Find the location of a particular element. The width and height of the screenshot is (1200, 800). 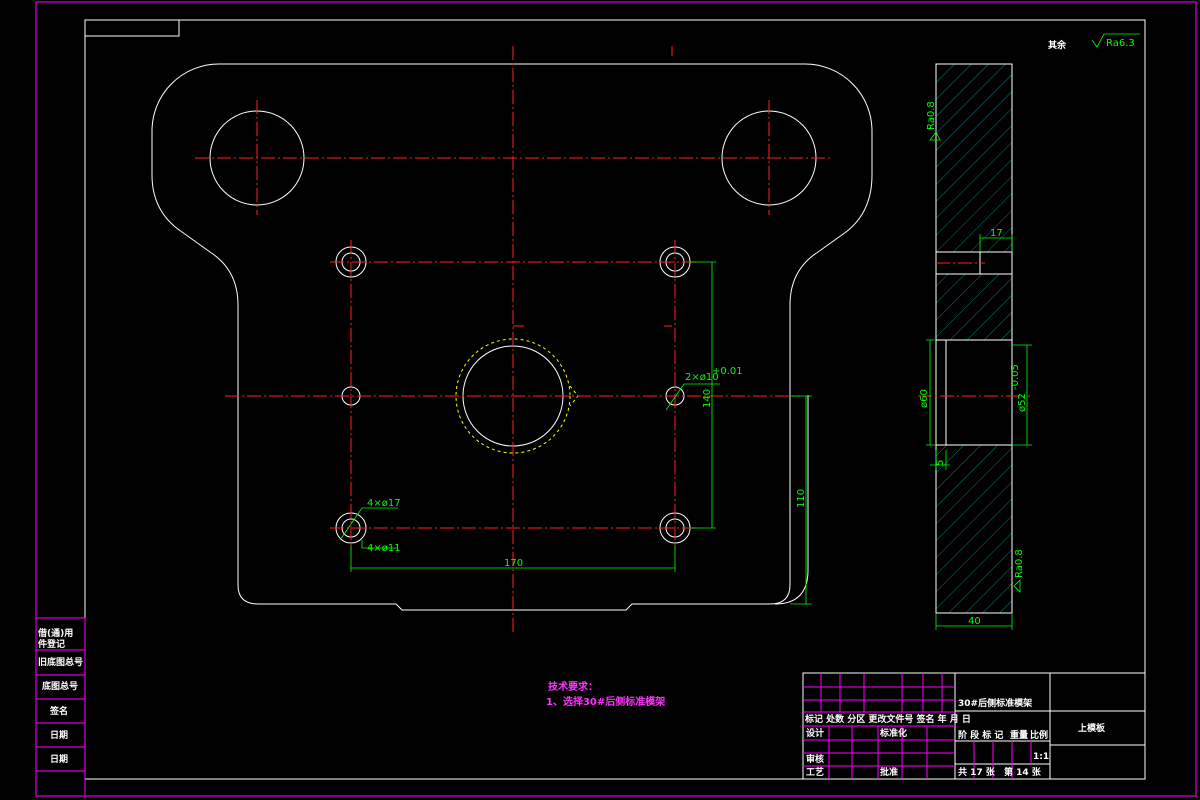

scale-value: 1:1 is located at coordinates (1041, 757).